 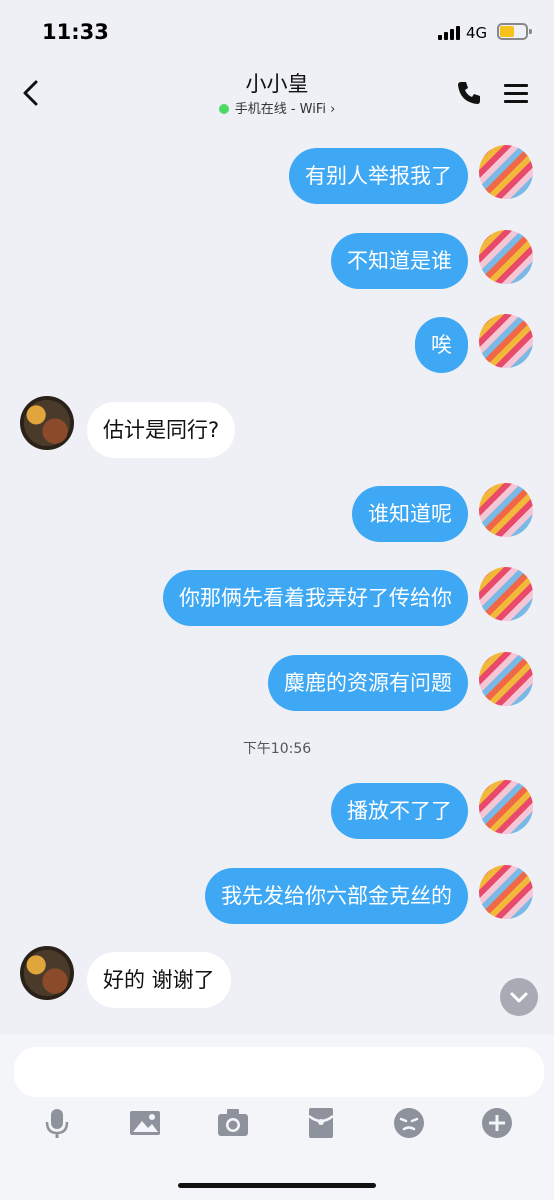 I want to click on chat-header: 小小皇 手机在线 - WiFi ›, so click(x=277, y=93).